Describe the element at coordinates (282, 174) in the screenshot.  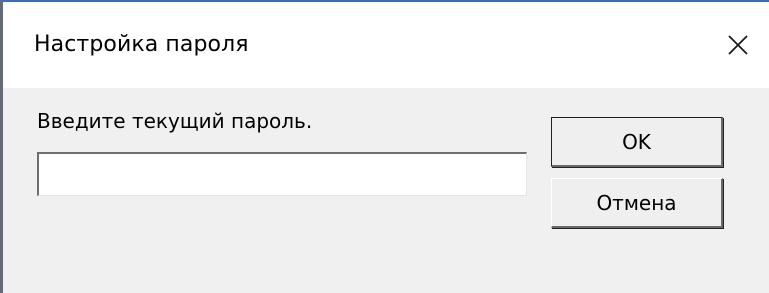
I see `current-password-field` at that location.